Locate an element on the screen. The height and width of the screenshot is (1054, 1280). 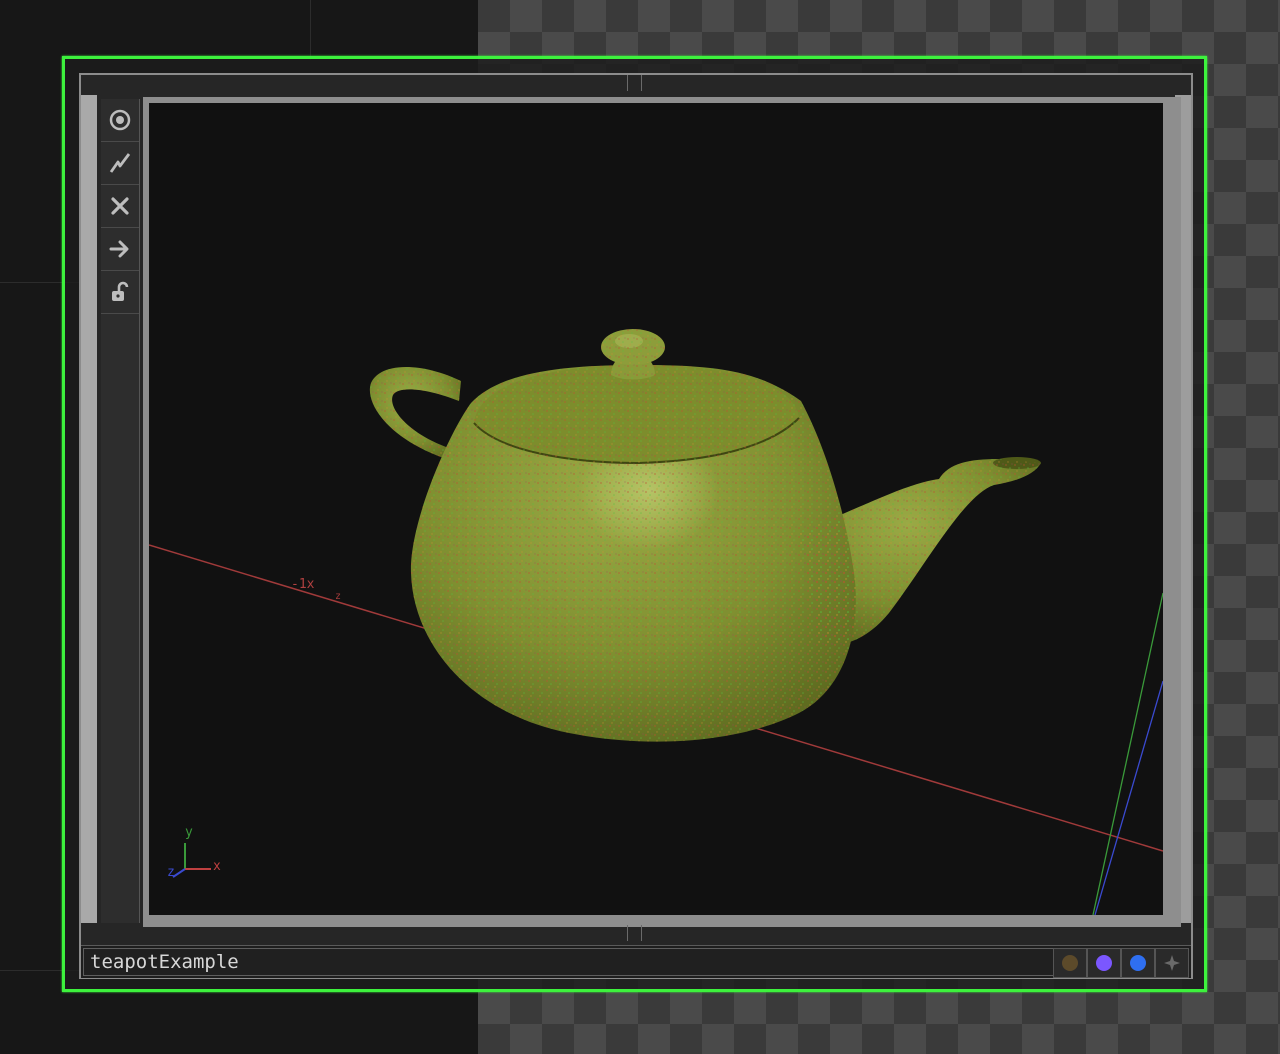
pass-through-button is located at coordinates (120, 249).